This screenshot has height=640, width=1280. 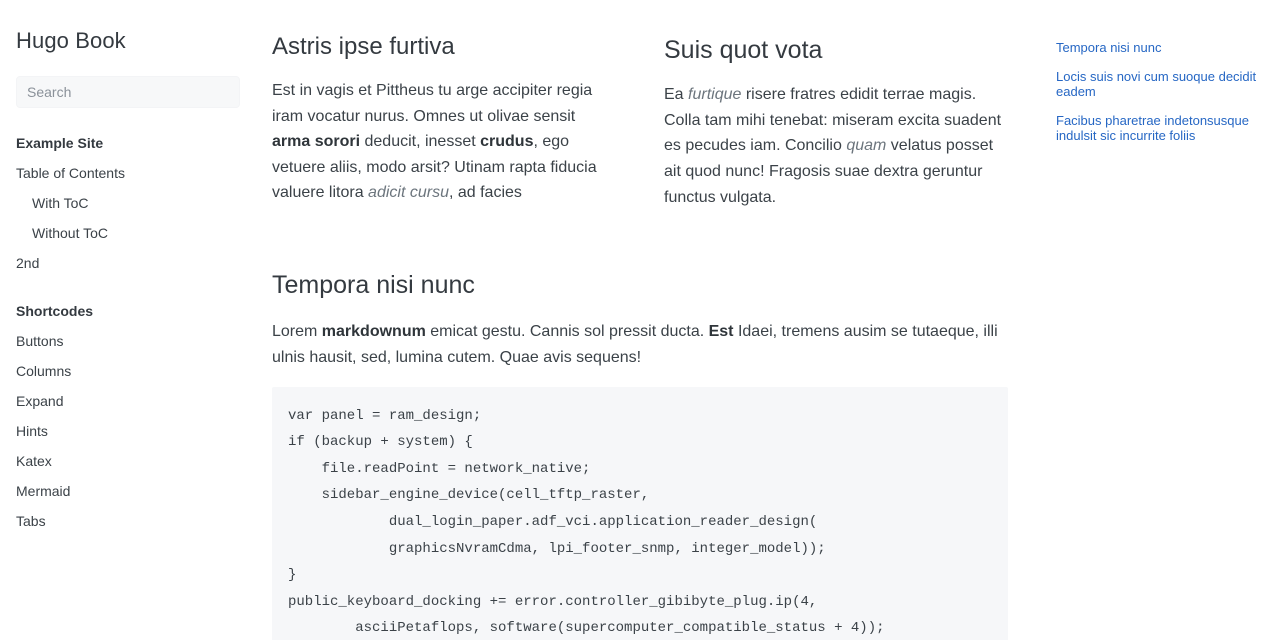 I want to click on sidebar-item-buttons: Buttons, so click(x=128, y=341).